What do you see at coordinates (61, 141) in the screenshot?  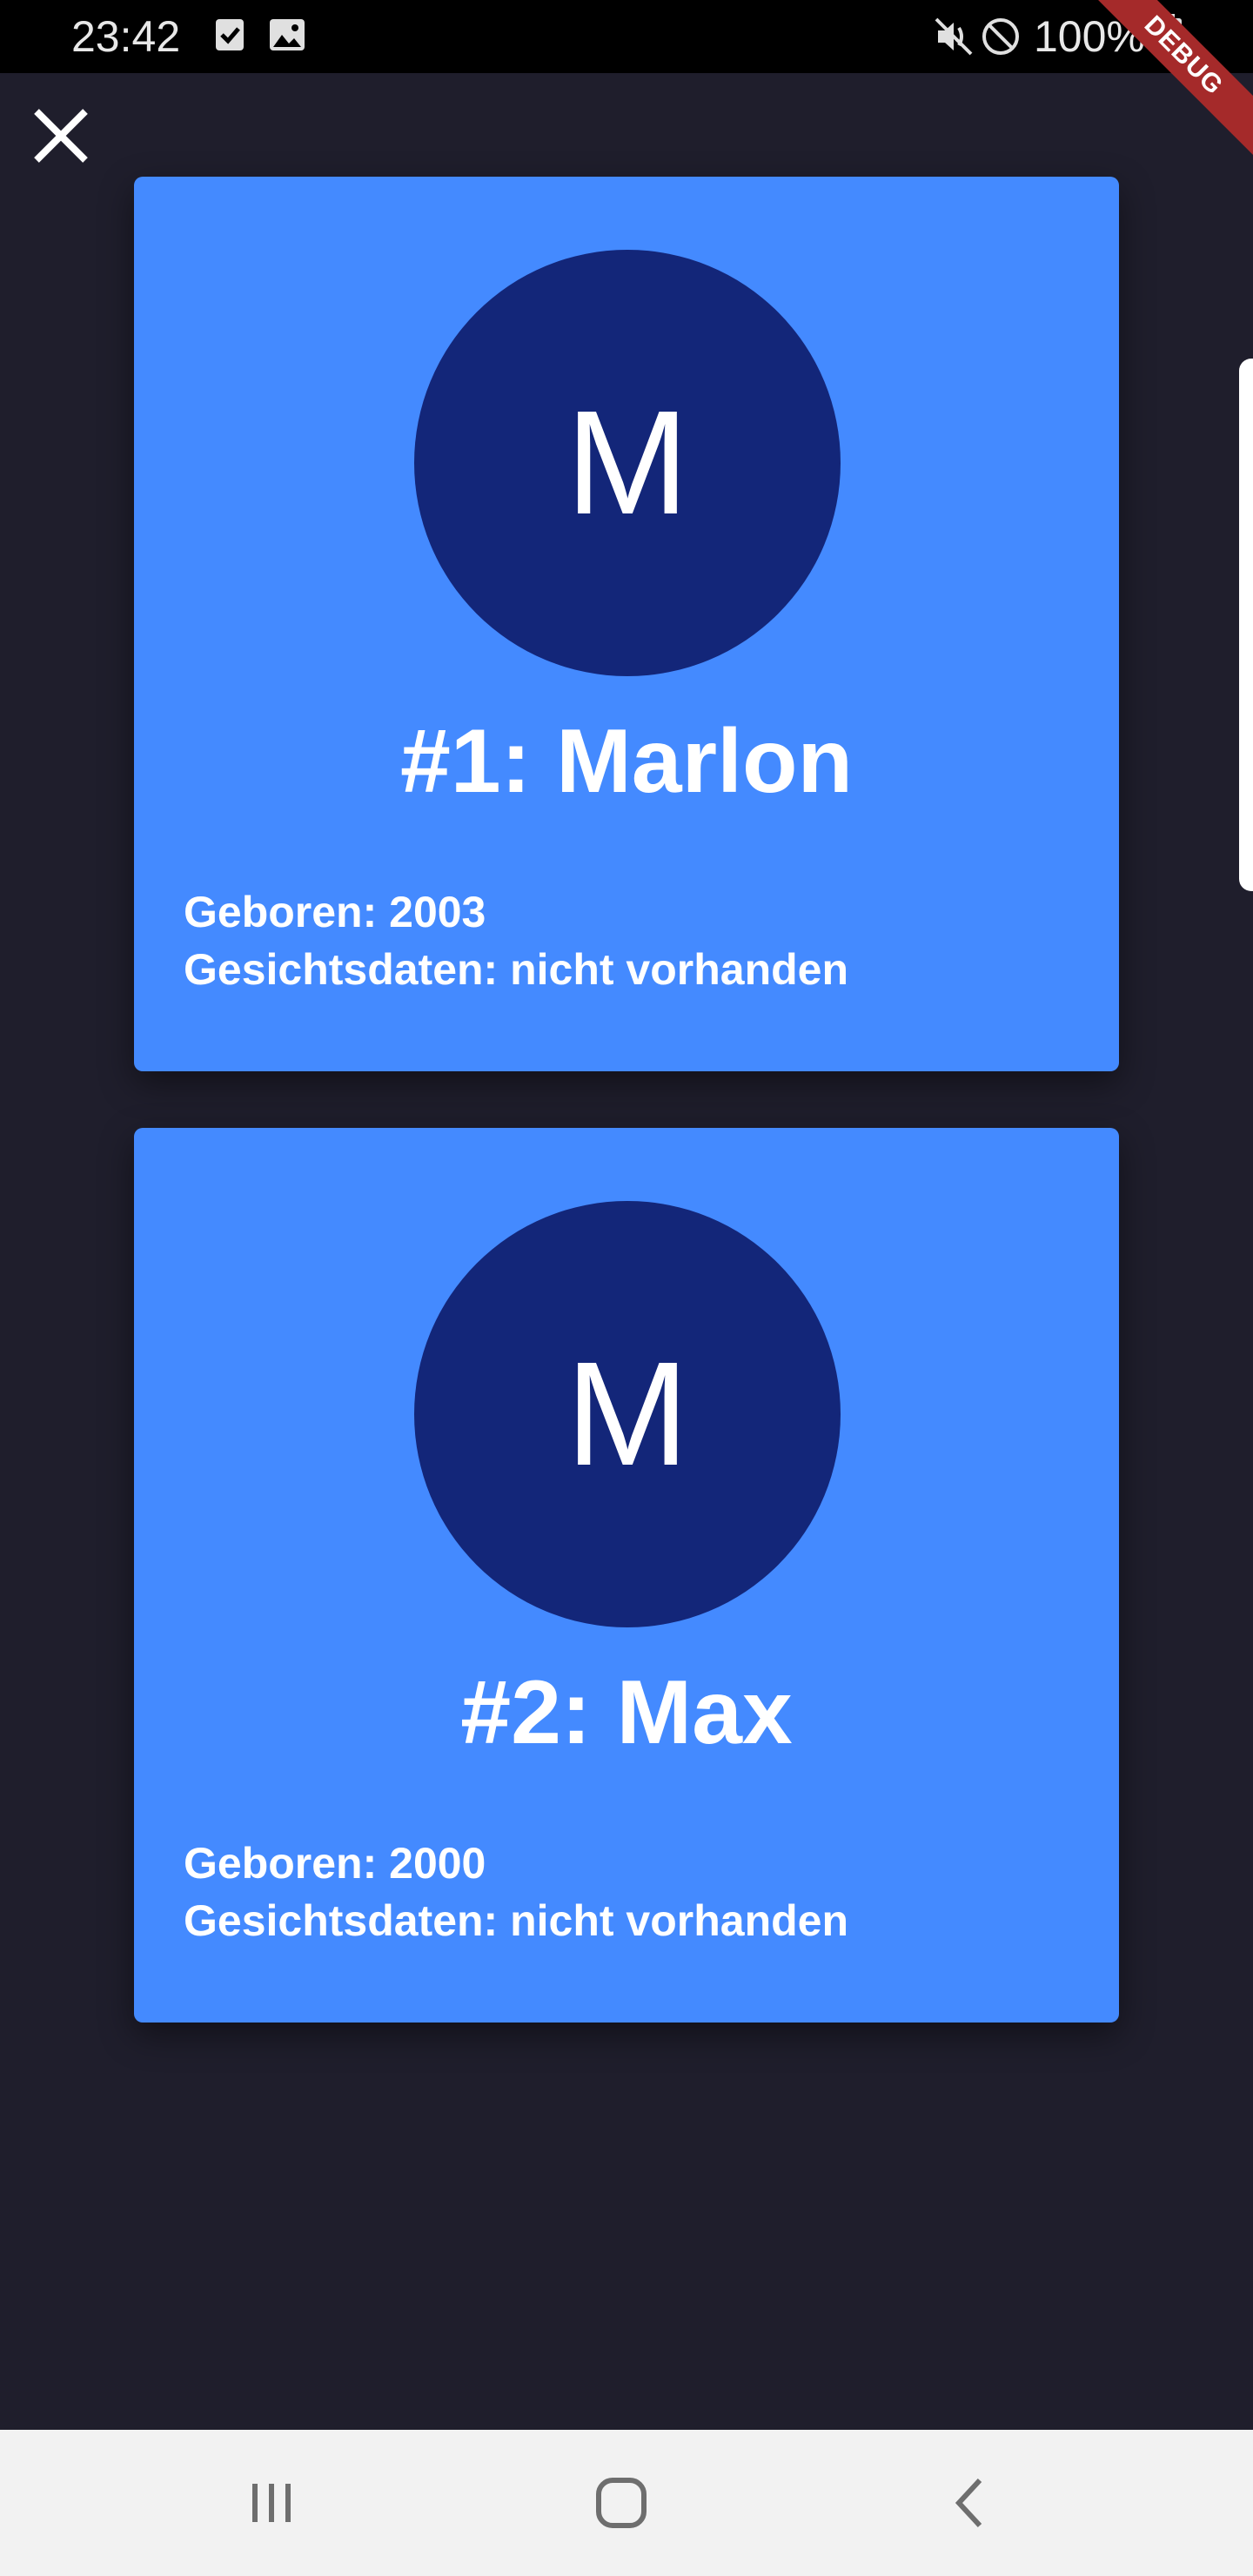 I see `close-icon` at bounding box center [61, 141].